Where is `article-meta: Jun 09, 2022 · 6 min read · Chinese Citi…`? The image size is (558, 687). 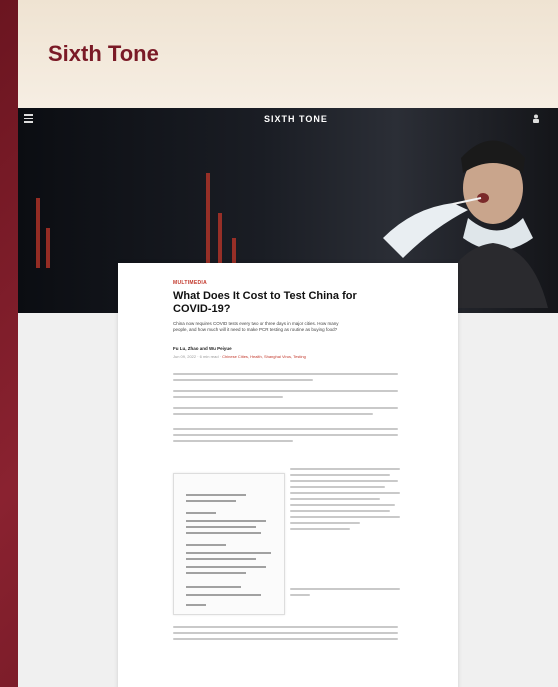 article-meta: Jun 09, 2022 · 6 min read · Chinese Citi… is located at coordinates (239, 356).